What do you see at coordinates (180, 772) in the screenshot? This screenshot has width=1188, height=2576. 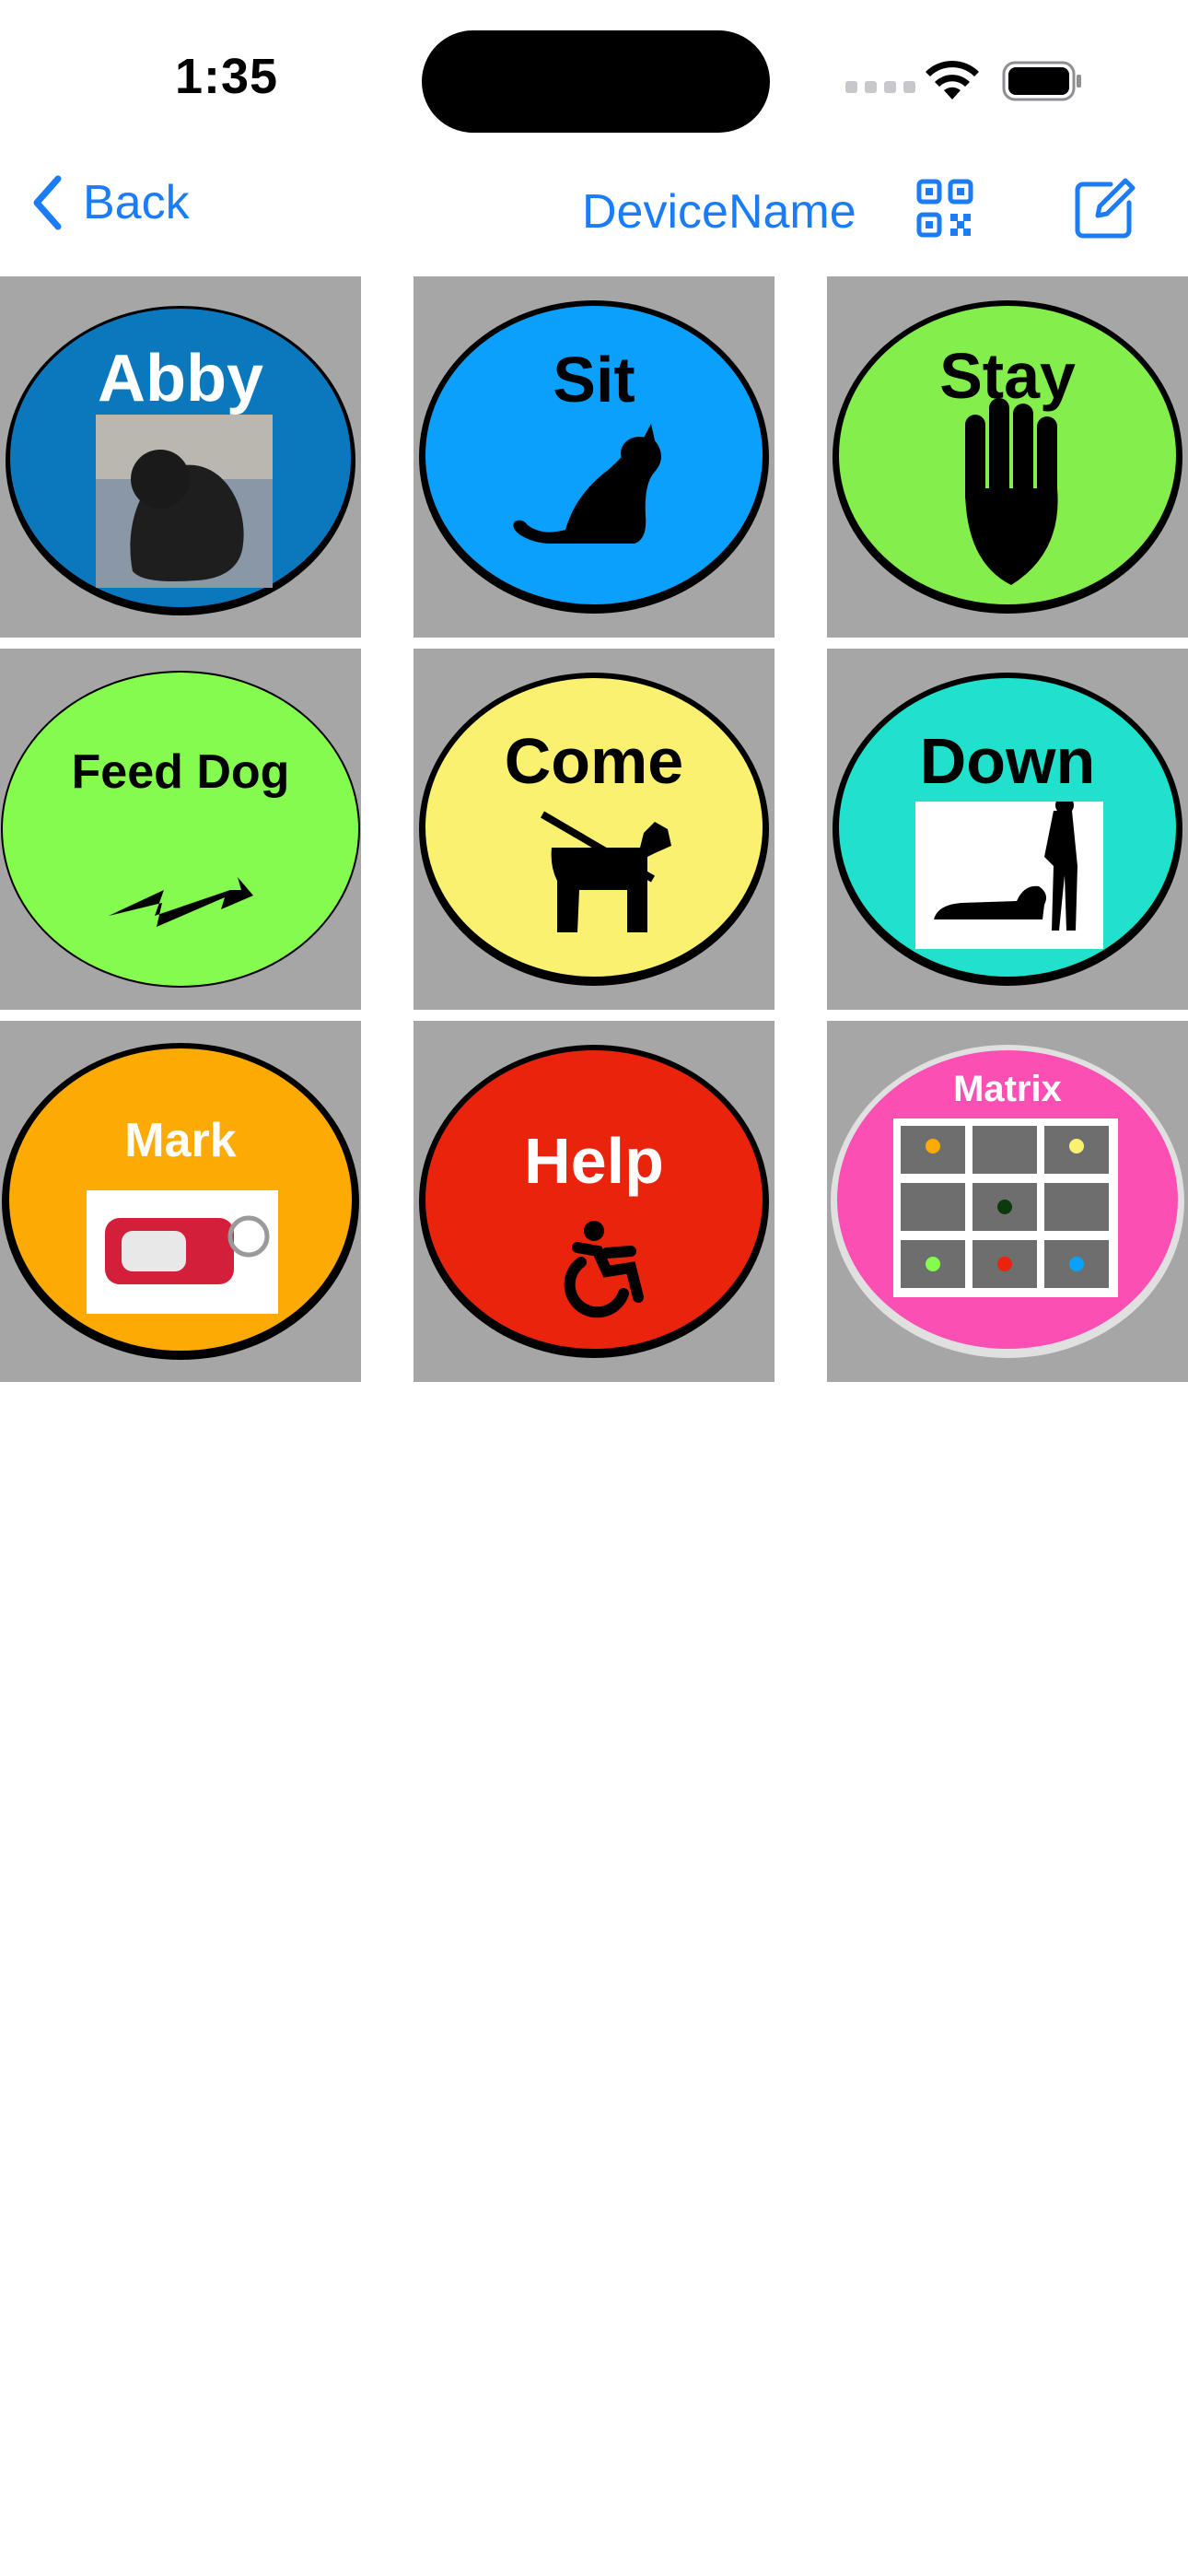 I see `button-label: Feed Dog` at bounding box center [180, 772].